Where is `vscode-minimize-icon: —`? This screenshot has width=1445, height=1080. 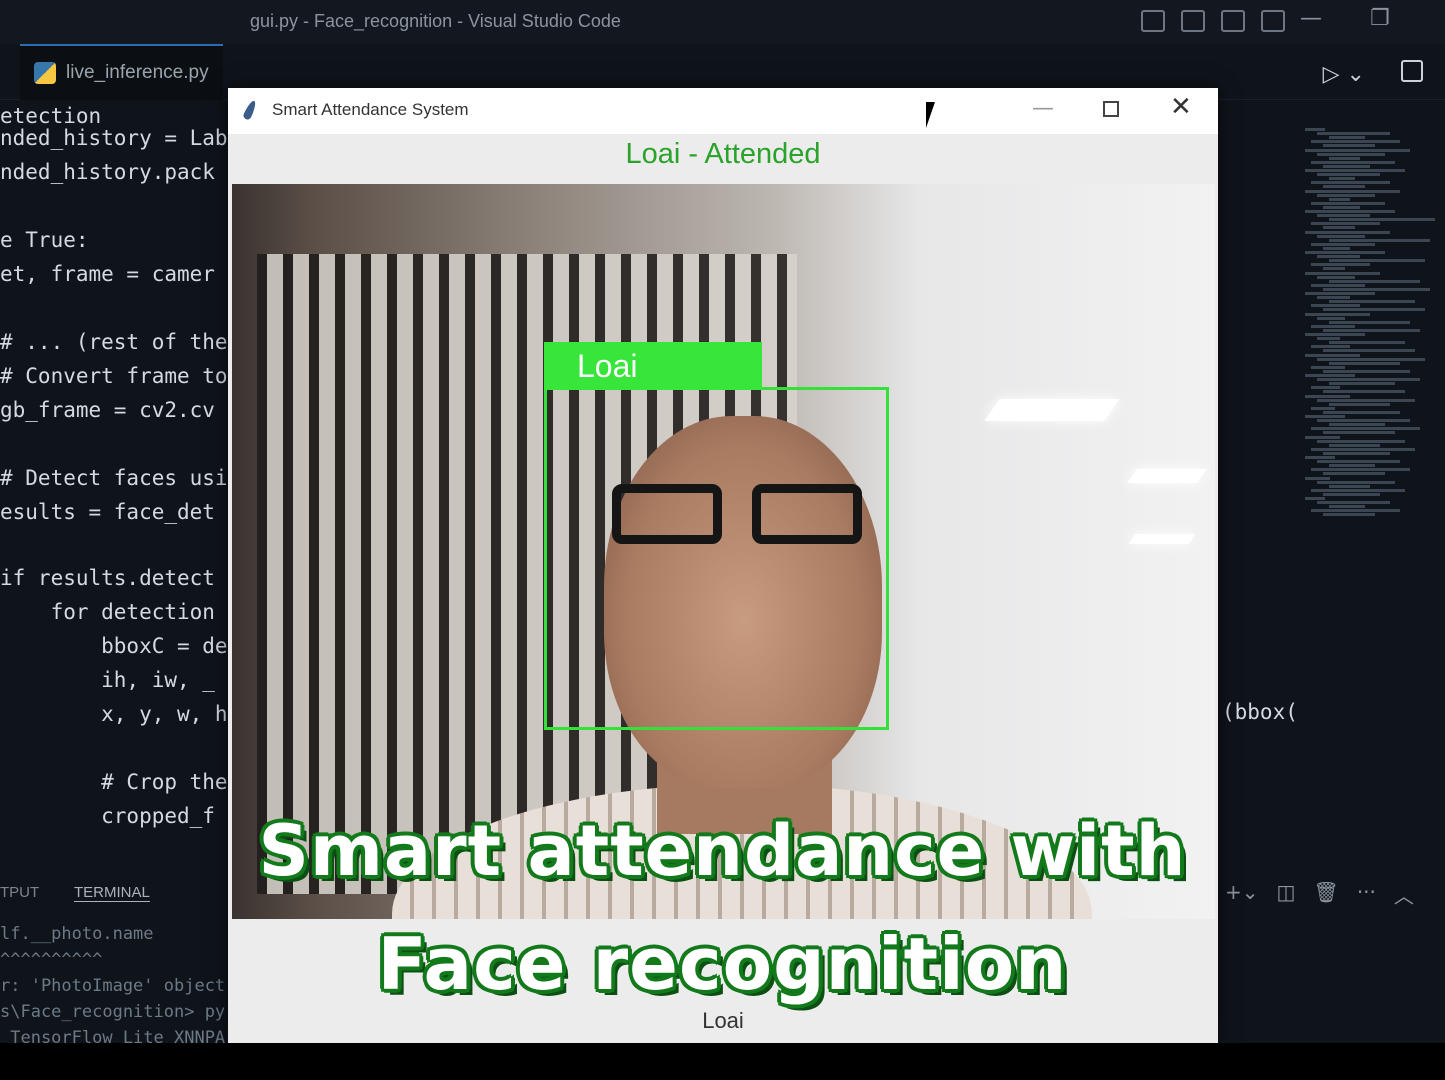 vscode-minimize-icon: — is located at coordinates (1311, 18).